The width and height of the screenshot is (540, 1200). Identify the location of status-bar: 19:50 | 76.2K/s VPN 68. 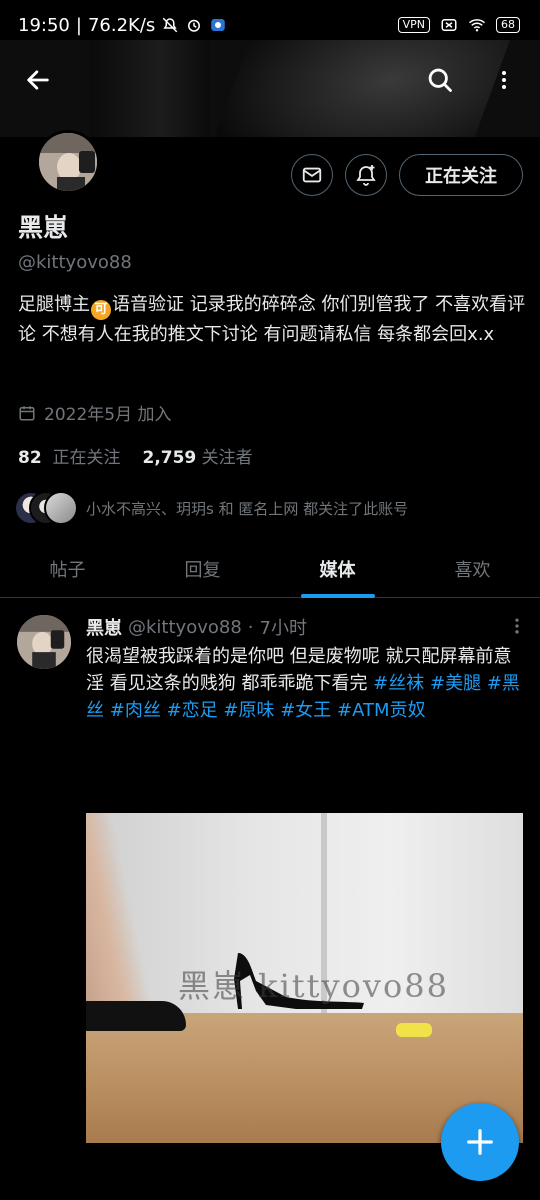
(270, 25).